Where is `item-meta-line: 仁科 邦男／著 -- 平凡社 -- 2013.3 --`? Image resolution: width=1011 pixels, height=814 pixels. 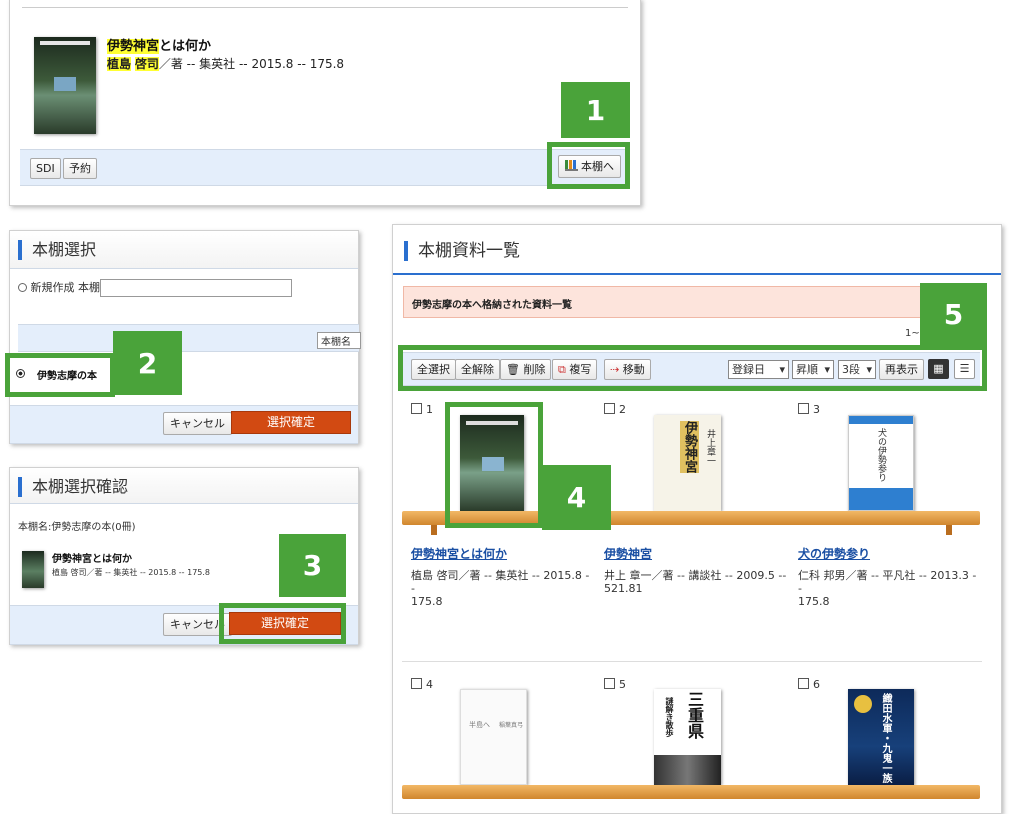
item-meta-line: 仁科 邦男／著 -- 平凡社 -- 2013.3 -- is located at coordinates (887, 582).